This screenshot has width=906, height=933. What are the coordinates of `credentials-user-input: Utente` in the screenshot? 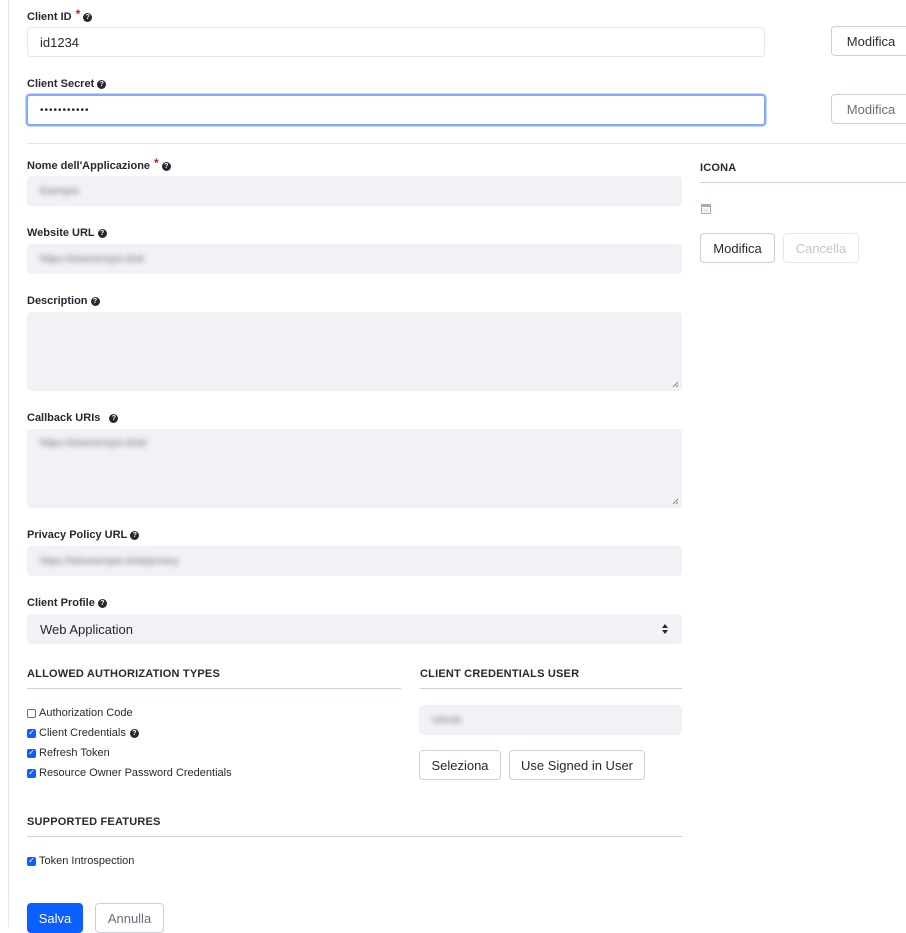 It's located at (550, 720).